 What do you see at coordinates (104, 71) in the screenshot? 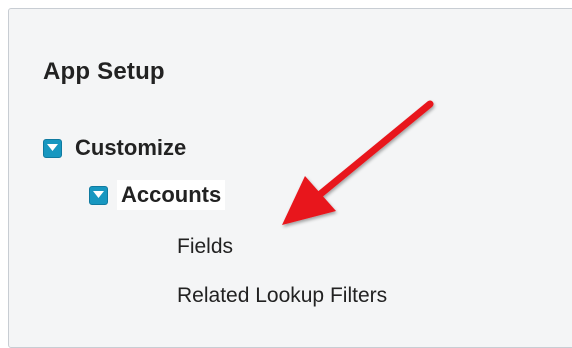
I see `panel-title: App Setup` at bounding box center [104, 71].